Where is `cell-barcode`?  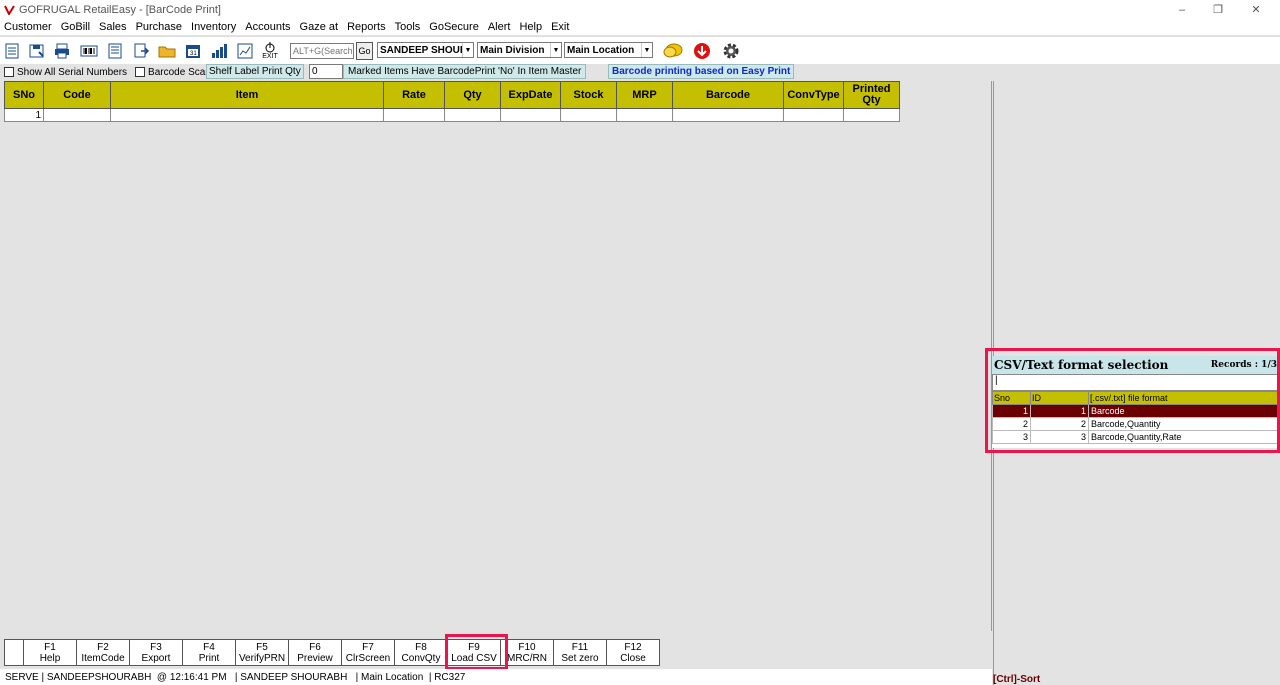
cell-barcode is located at coordinates (728, 115).